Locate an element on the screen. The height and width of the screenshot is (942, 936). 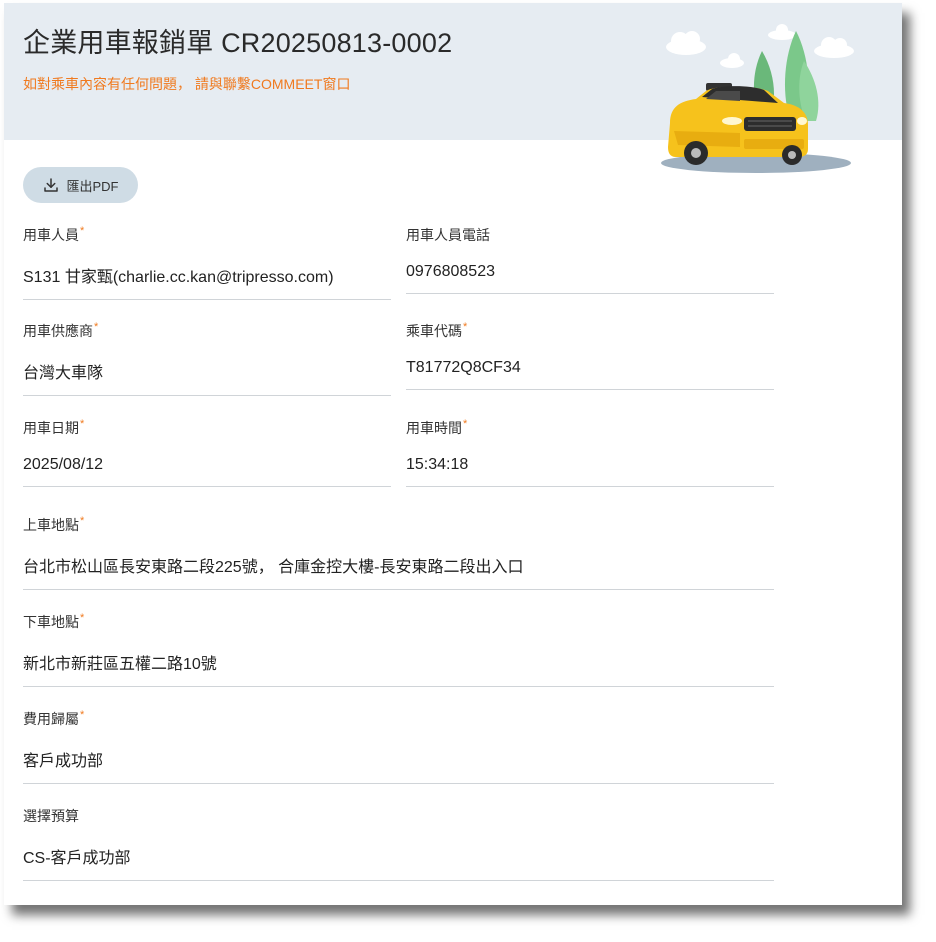
field-ride-code: 乘車代碼* T81772Q8CF34 is located at coordinates (590, 355).